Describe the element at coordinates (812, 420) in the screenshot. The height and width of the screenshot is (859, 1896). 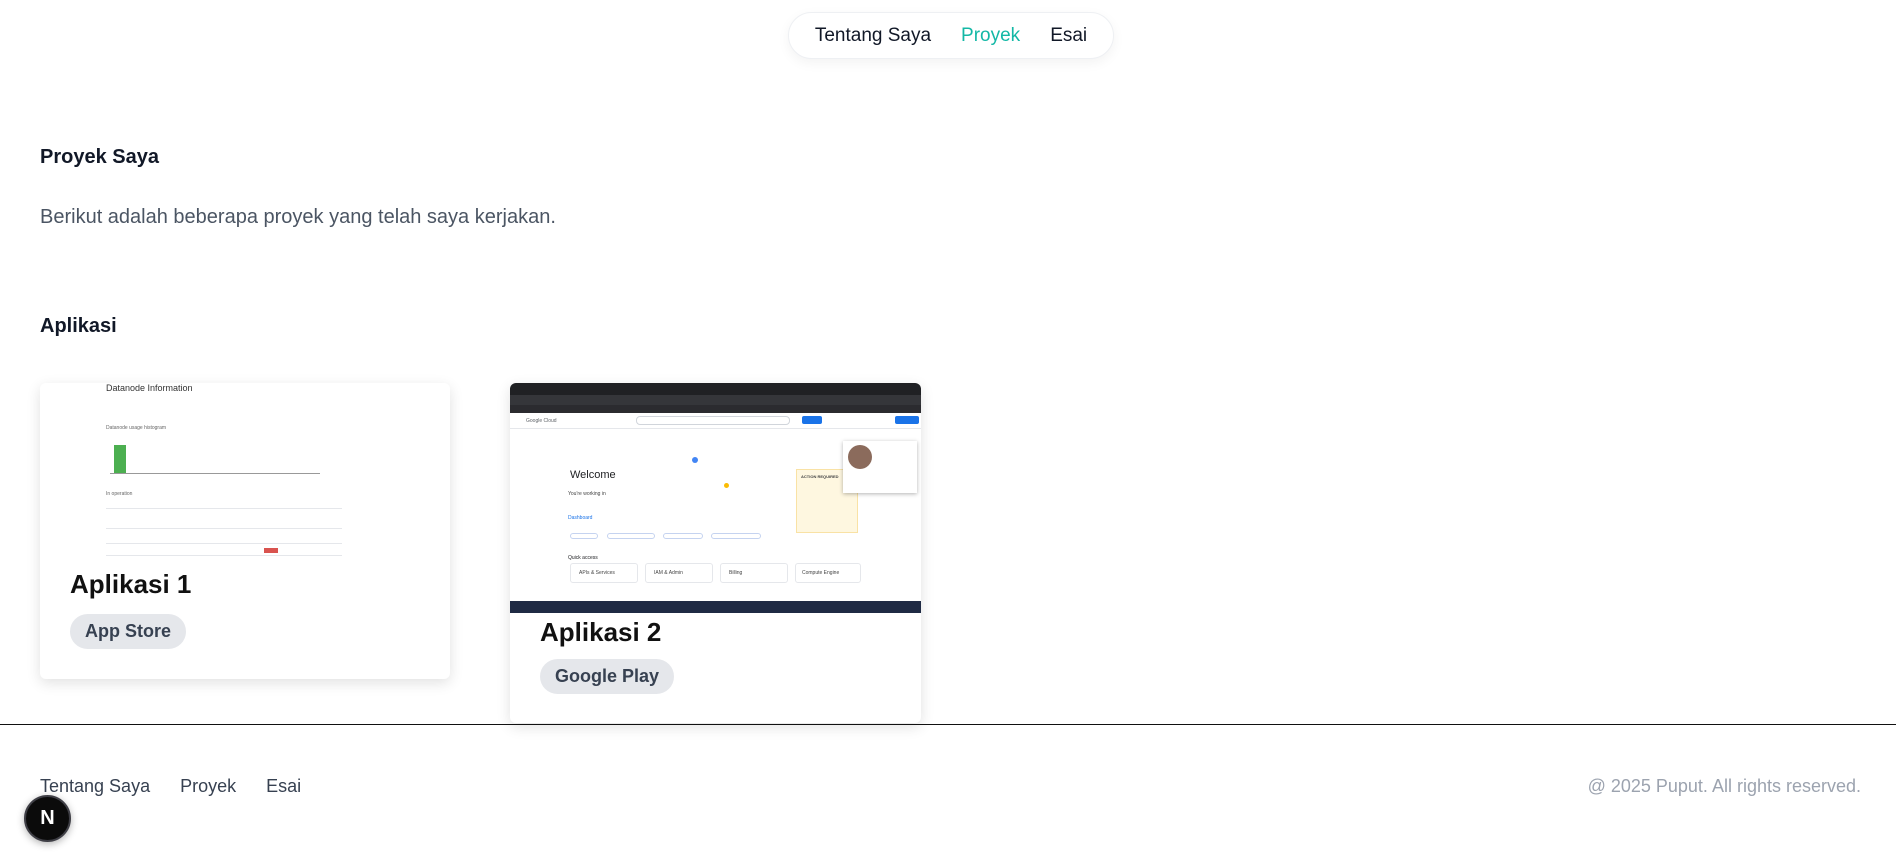
I see `thumb-search-button` at that location.